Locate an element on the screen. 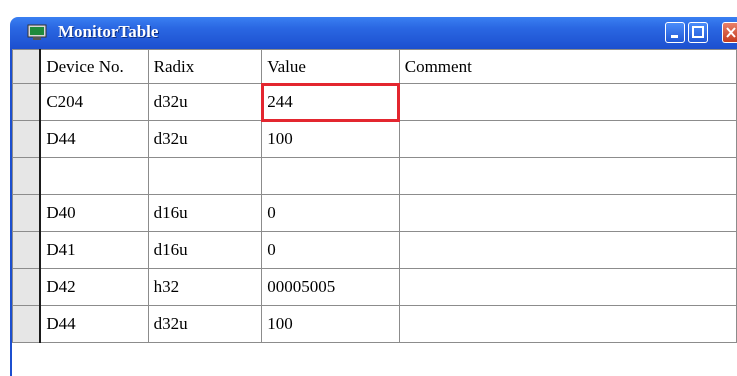  table-row: C204 d32u 244 is located at coordinates (374, 102).